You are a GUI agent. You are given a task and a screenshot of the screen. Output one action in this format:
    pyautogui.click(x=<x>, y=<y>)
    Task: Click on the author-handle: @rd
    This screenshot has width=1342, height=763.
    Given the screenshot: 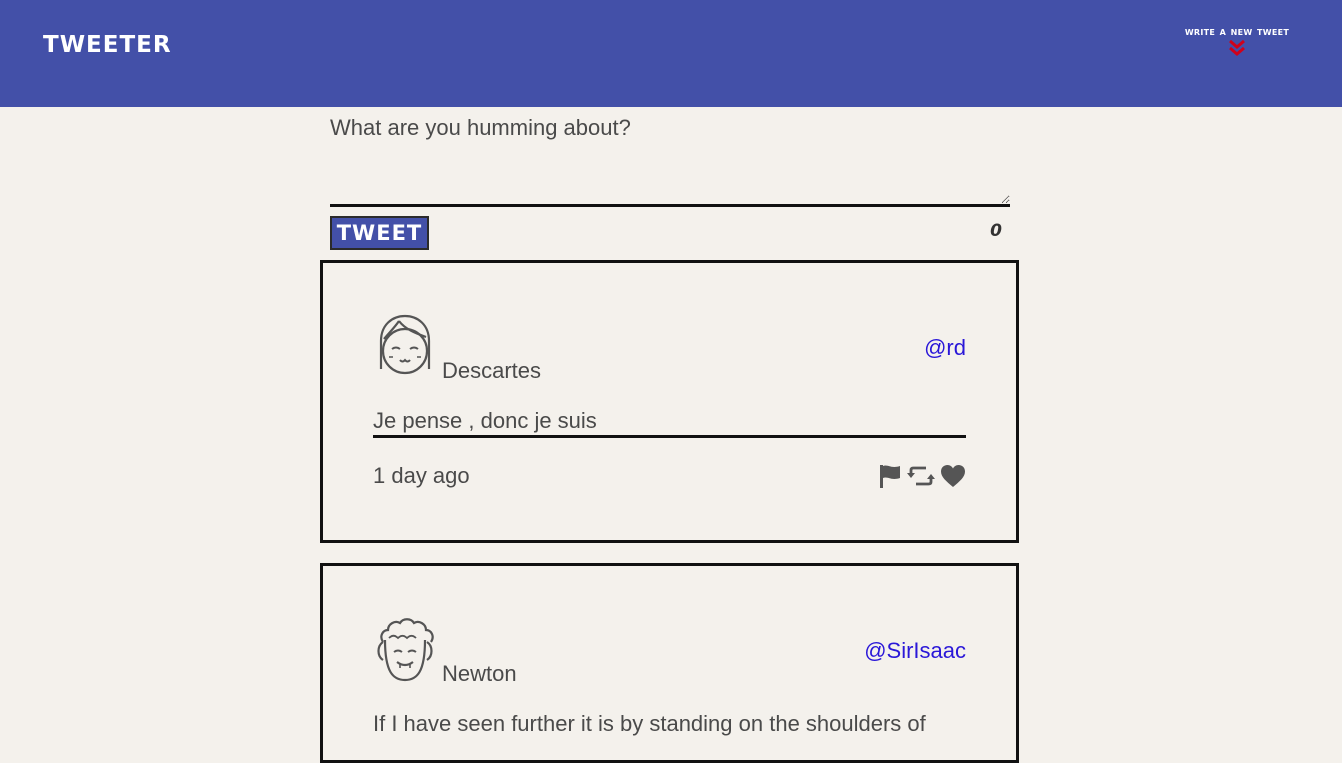 What is the action you would take?
    pyautogui.click(x=945, y=348)
    